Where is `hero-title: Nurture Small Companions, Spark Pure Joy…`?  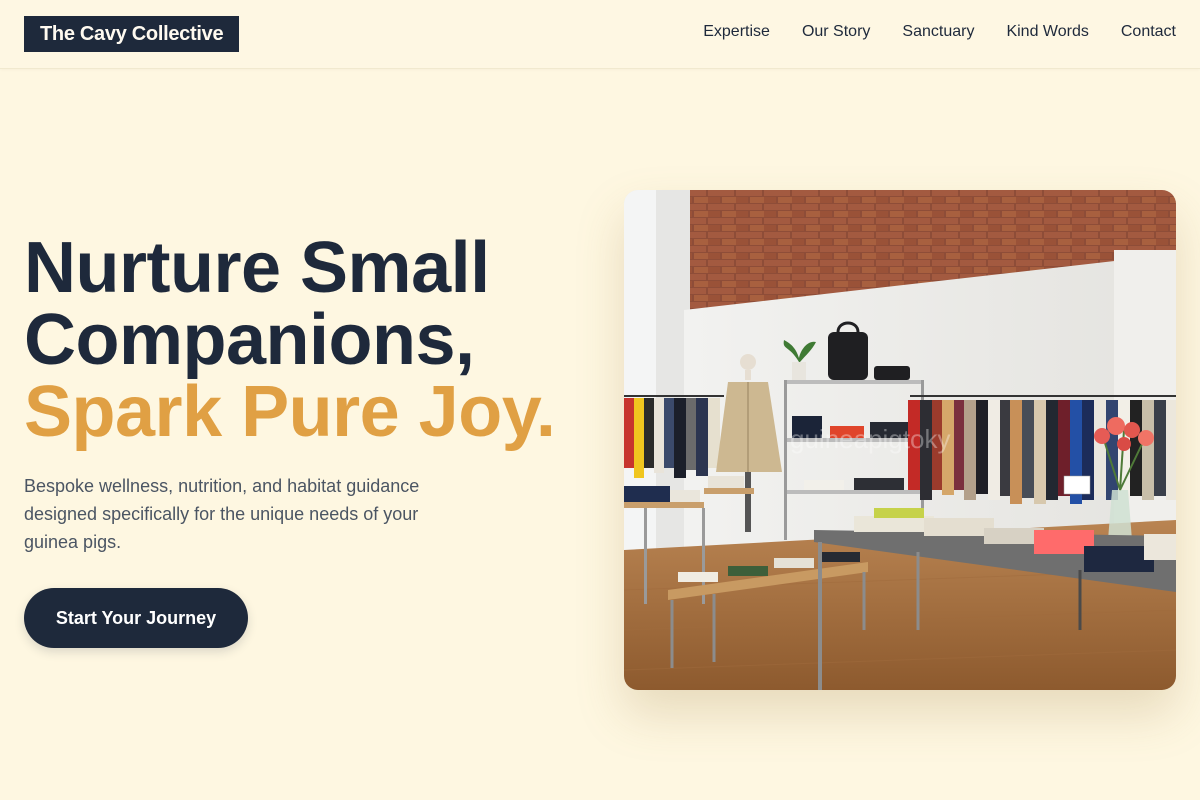 hero-title: Nurture Small Companions, Spark Pure Joy… is located at coordinates (314, 340).